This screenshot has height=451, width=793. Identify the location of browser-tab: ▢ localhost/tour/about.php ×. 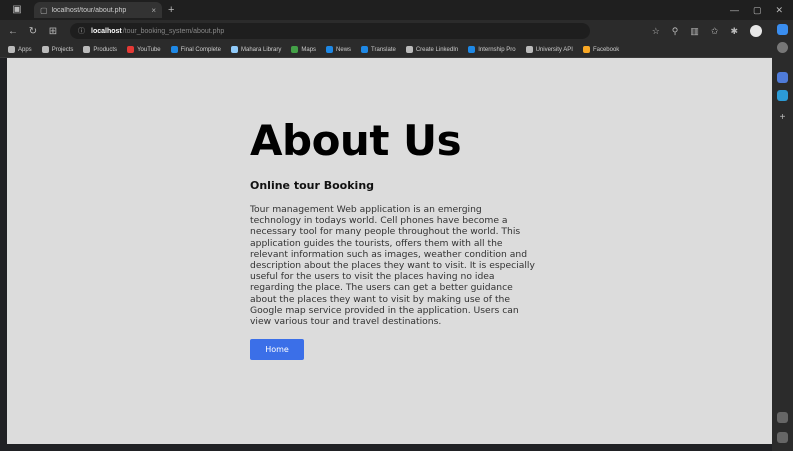
(98, 10).